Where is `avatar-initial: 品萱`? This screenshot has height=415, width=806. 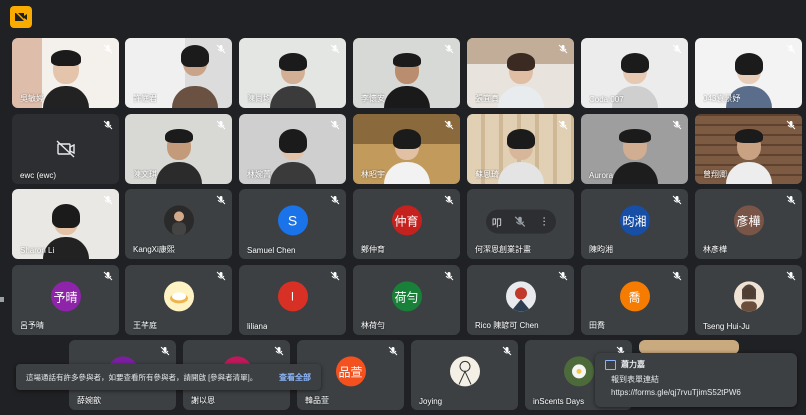
avatar-initial: 品萱 is located at coordinates (350, 371).